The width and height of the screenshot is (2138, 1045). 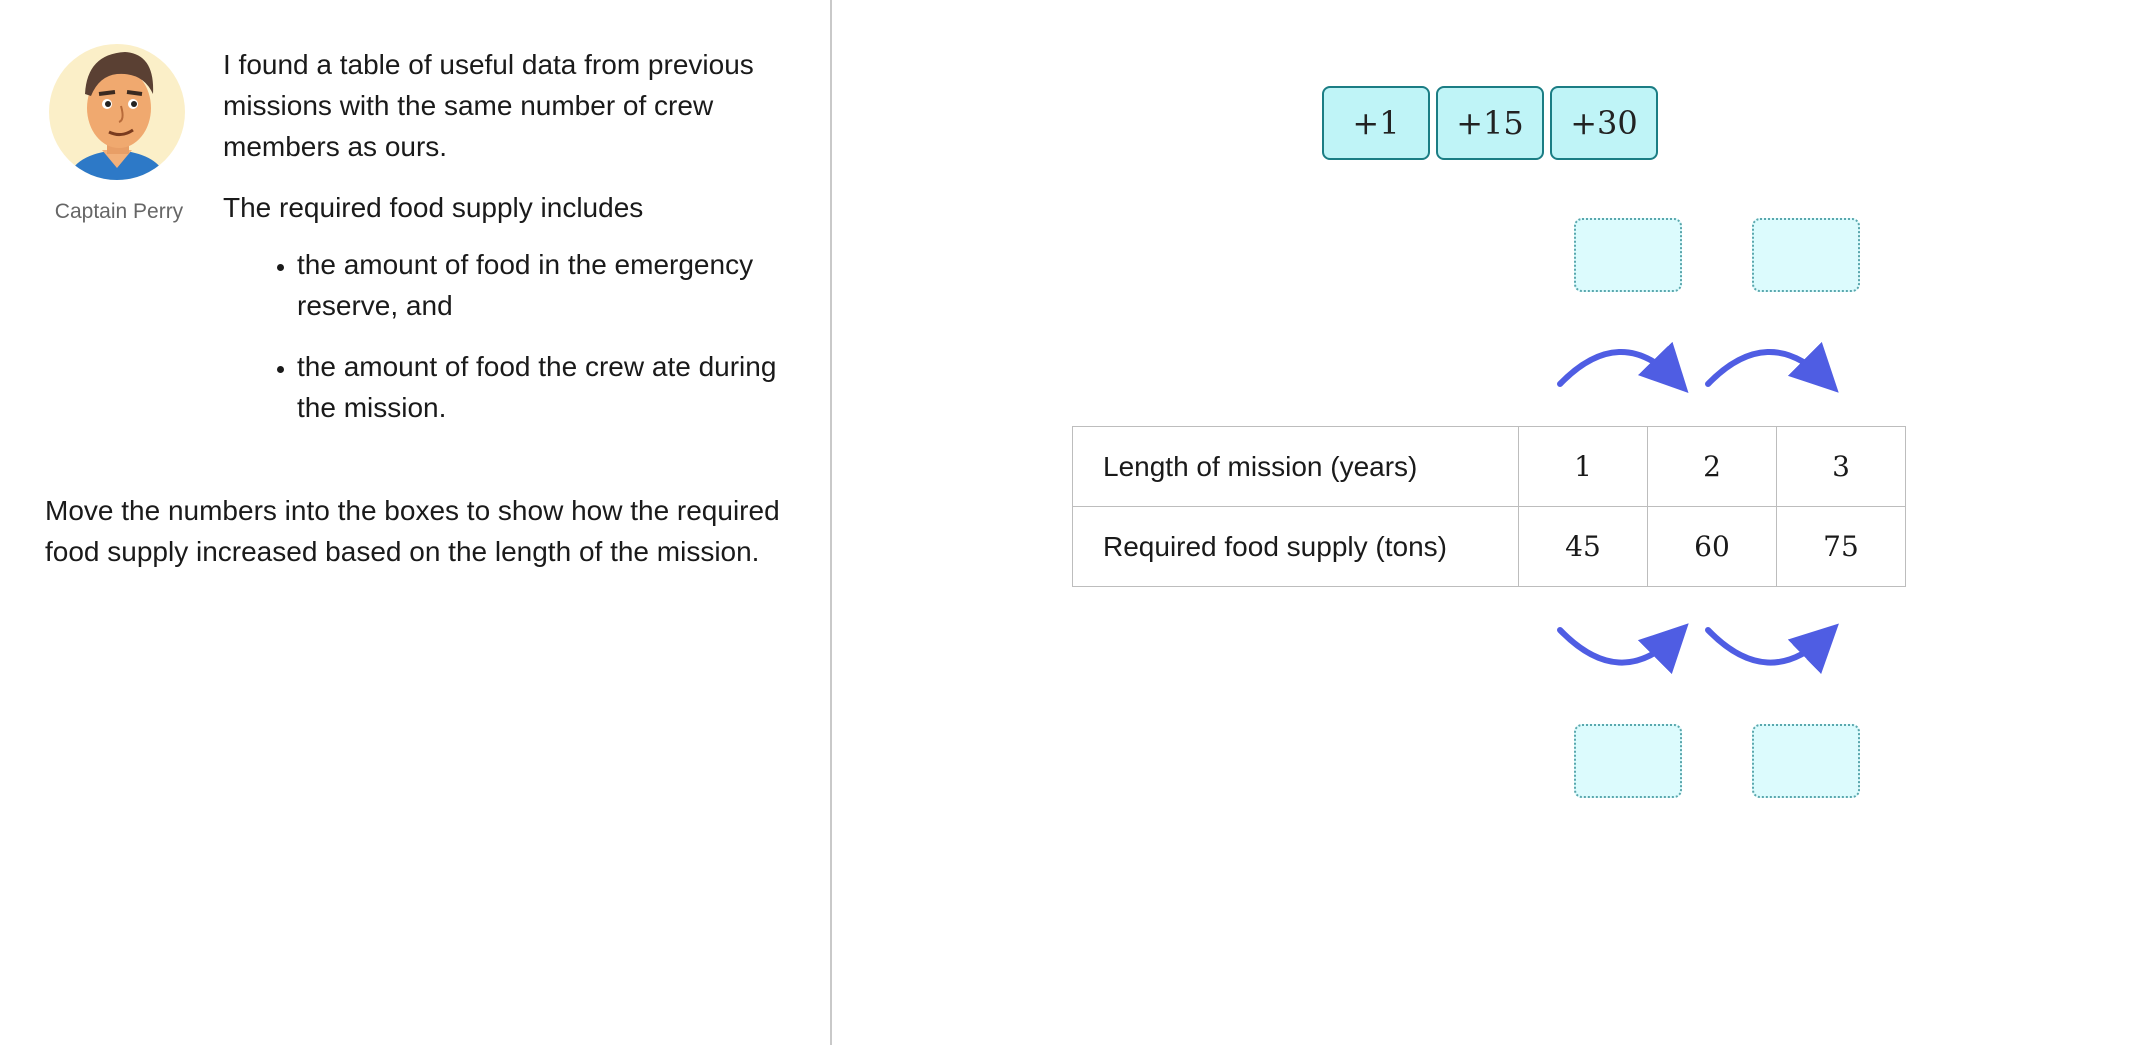 I want to click on captain-avatar-icon, so click(x=117, y=112).